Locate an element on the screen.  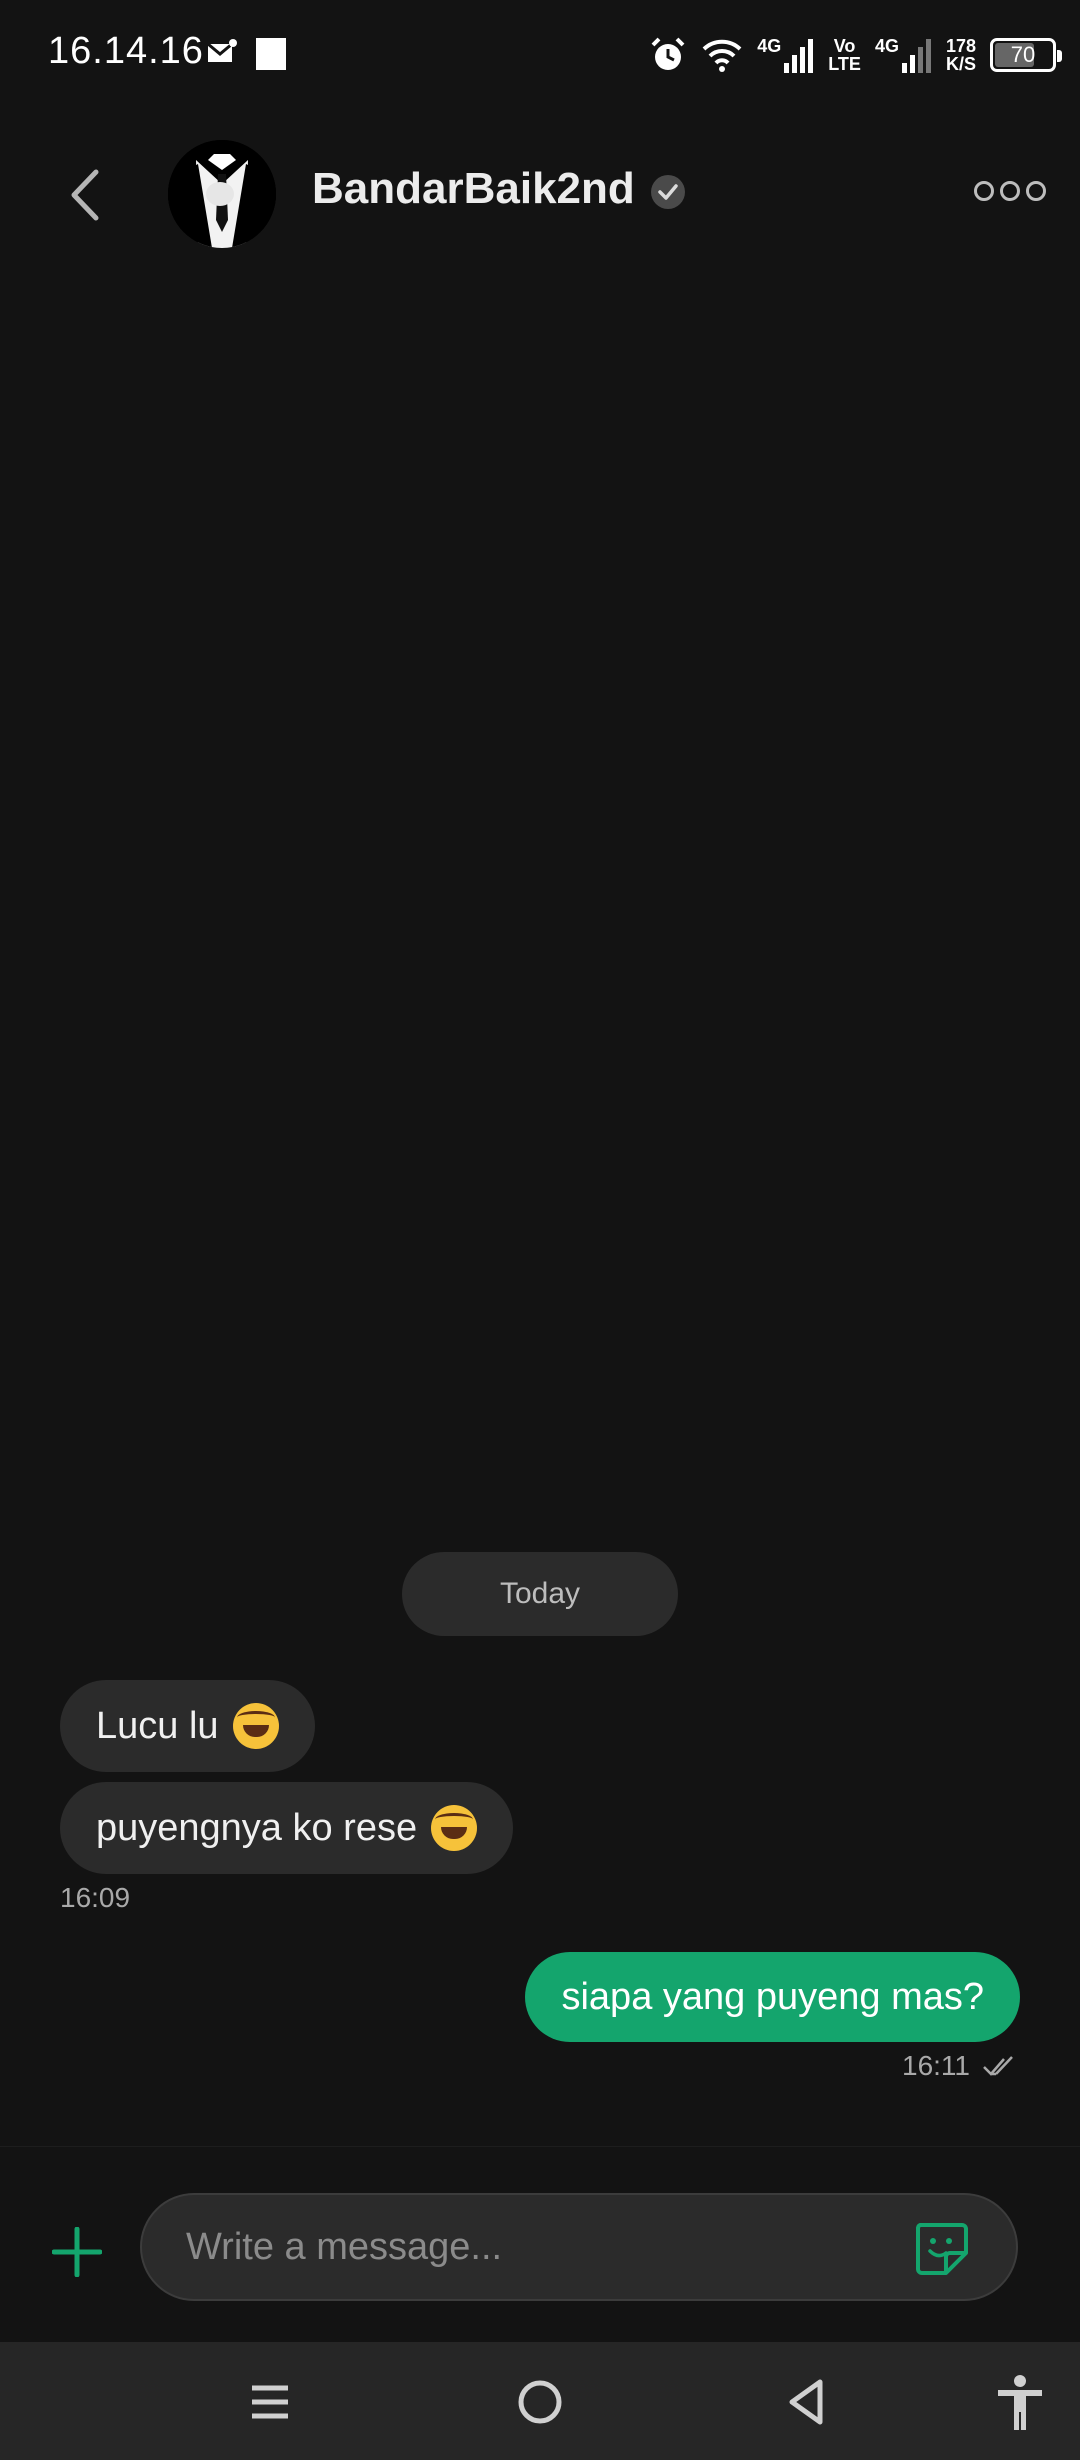
home-icon is located at coordinates (540, 2402).